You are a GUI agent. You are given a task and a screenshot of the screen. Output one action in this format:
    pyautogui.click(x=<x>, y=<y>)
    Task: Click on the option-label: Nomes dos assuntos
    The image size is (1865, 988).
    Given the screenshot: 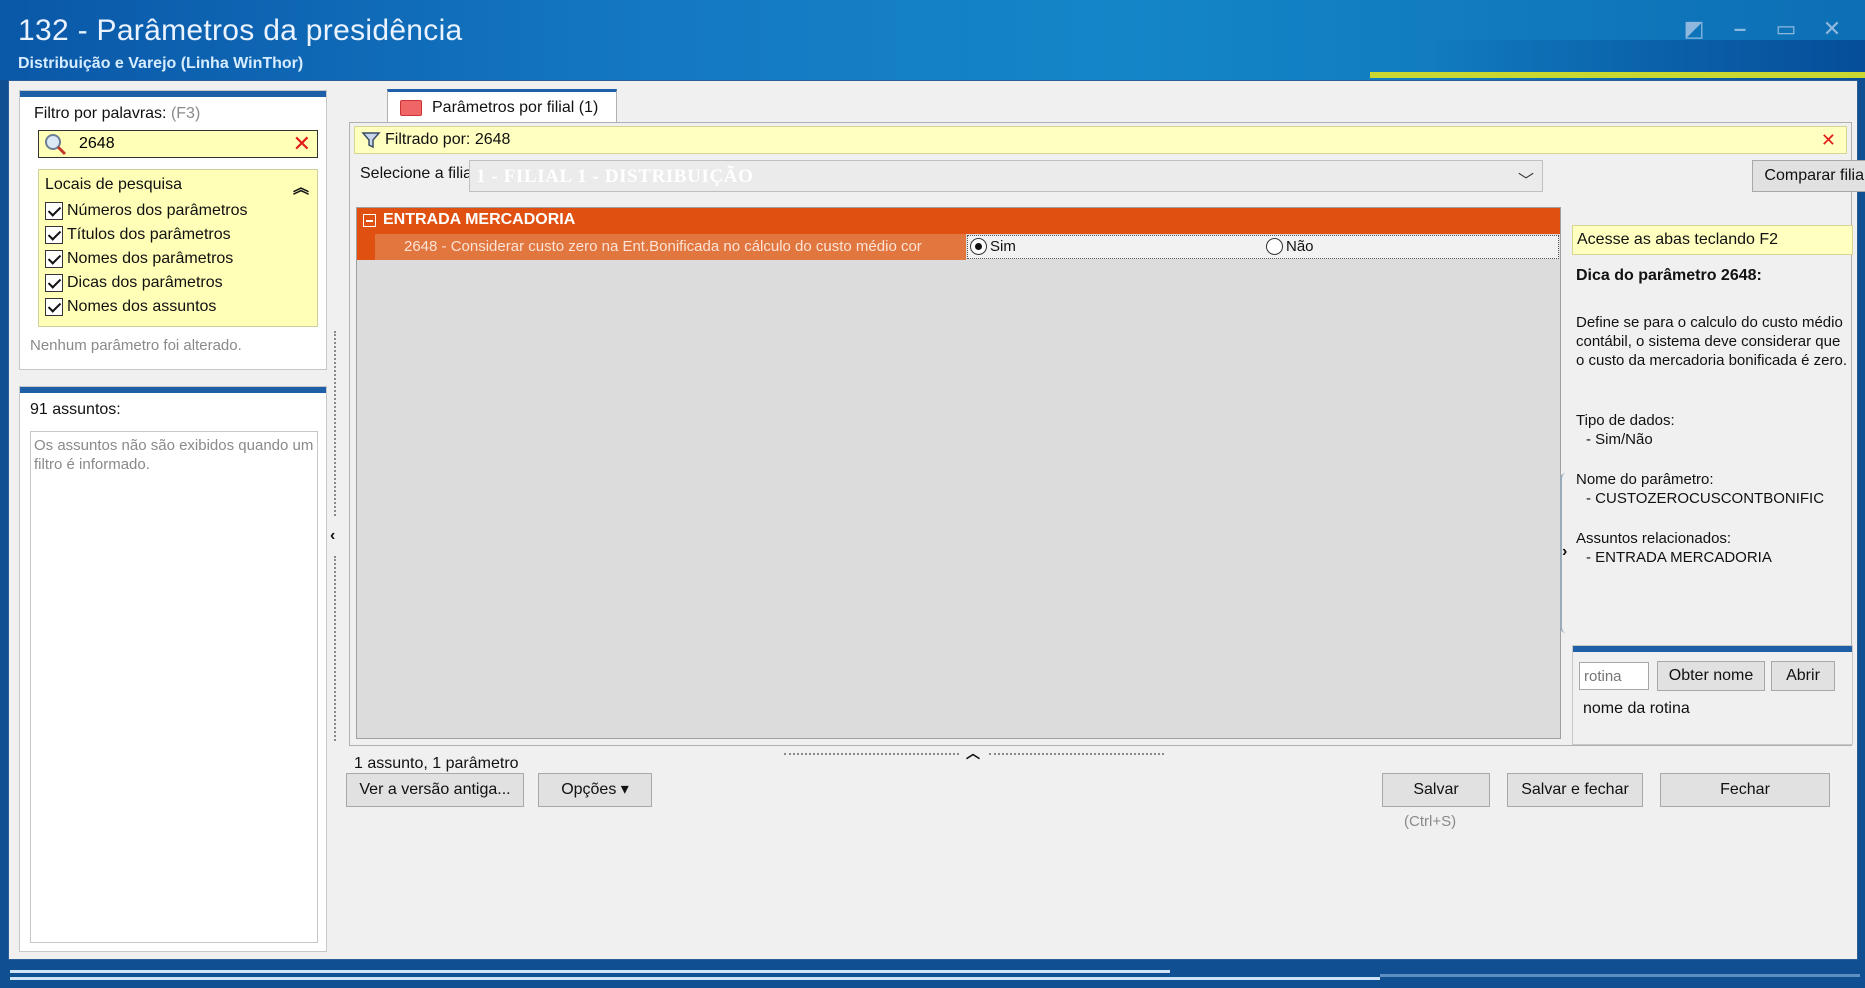 What is the action you would take?
    pyautogui.click(x=142, y=306)
    